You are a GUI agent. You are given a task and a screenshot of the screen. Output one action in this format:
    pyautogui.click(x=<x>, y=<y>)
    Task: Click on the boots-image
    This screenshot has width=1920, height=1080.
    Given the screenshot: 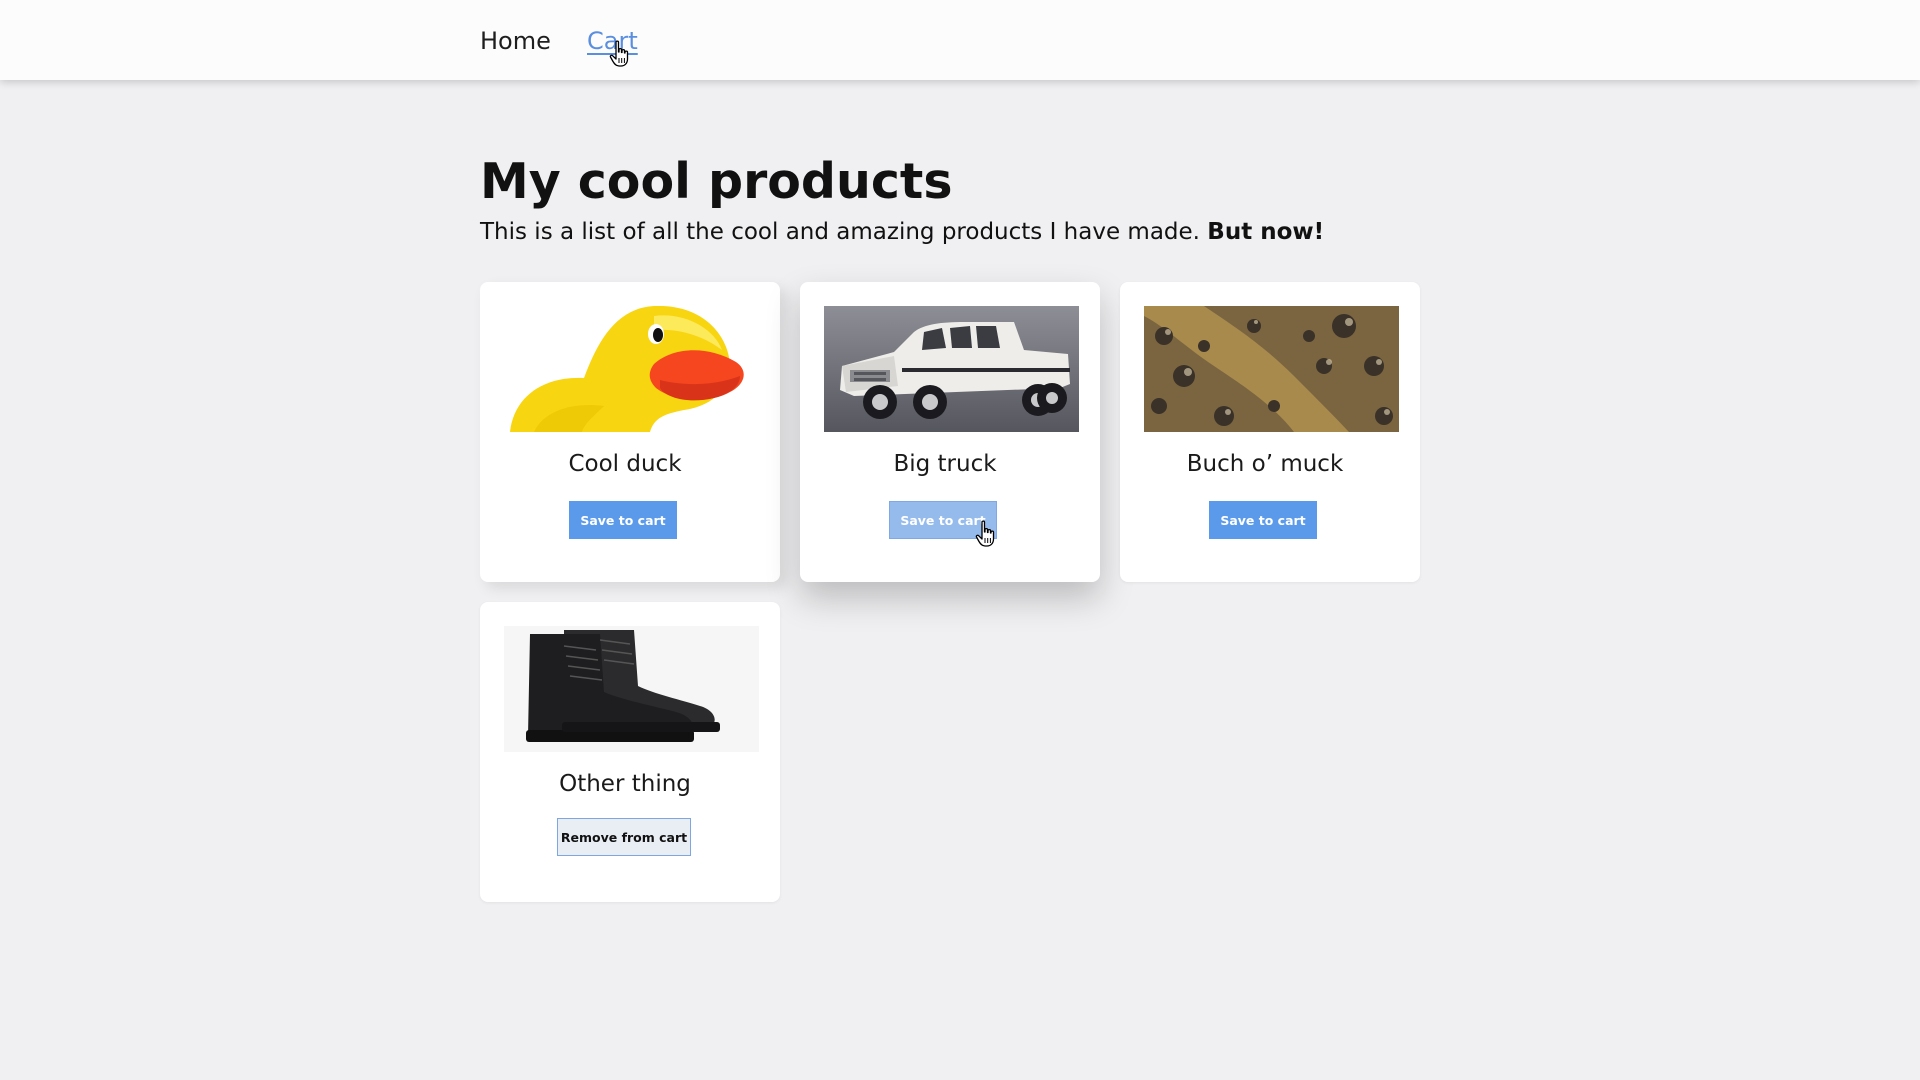 What is the action you would take?
    pyautogui.click(x=631, y=689)
    